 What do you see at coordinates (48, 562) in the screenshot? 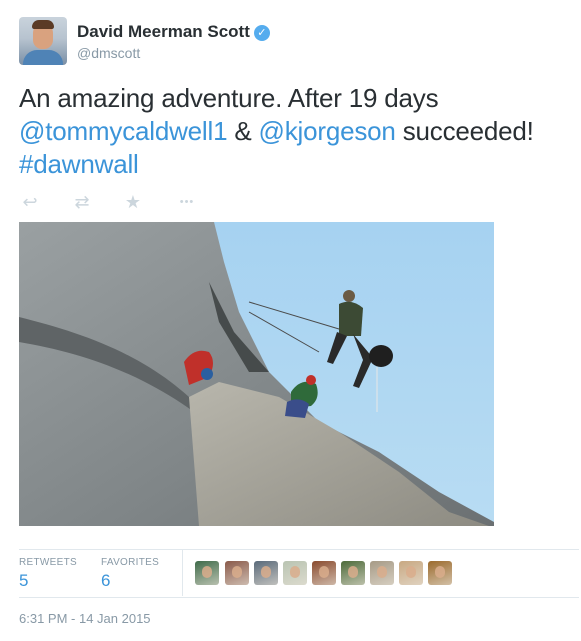
I see `retweets-label: RETWEETS` at bounding box center [48, 562].